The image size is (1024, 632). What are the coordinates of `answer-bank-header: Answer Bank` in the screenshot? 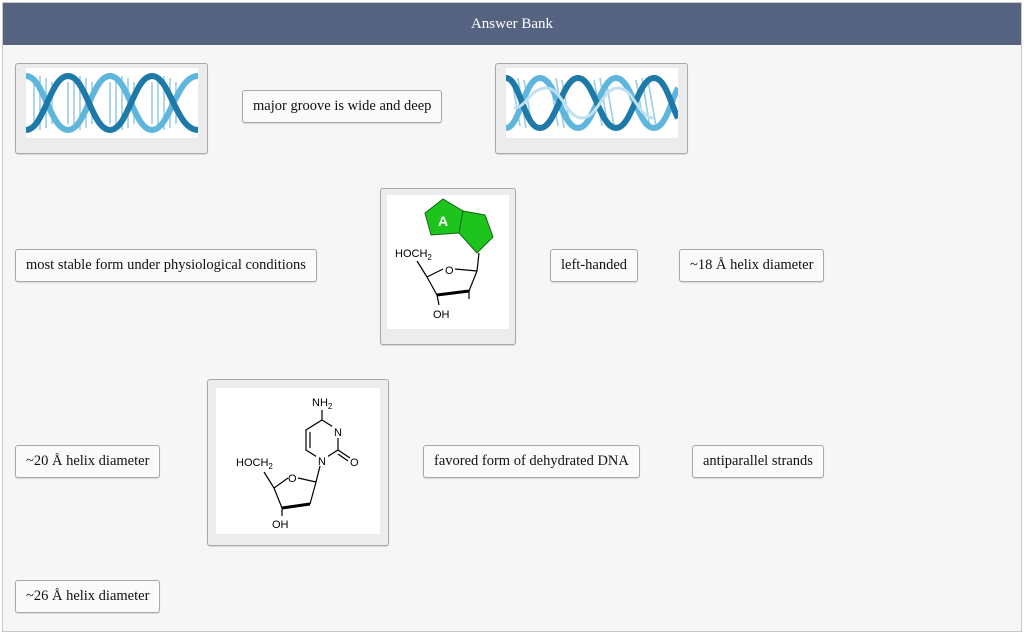 It's located at (512, 24).